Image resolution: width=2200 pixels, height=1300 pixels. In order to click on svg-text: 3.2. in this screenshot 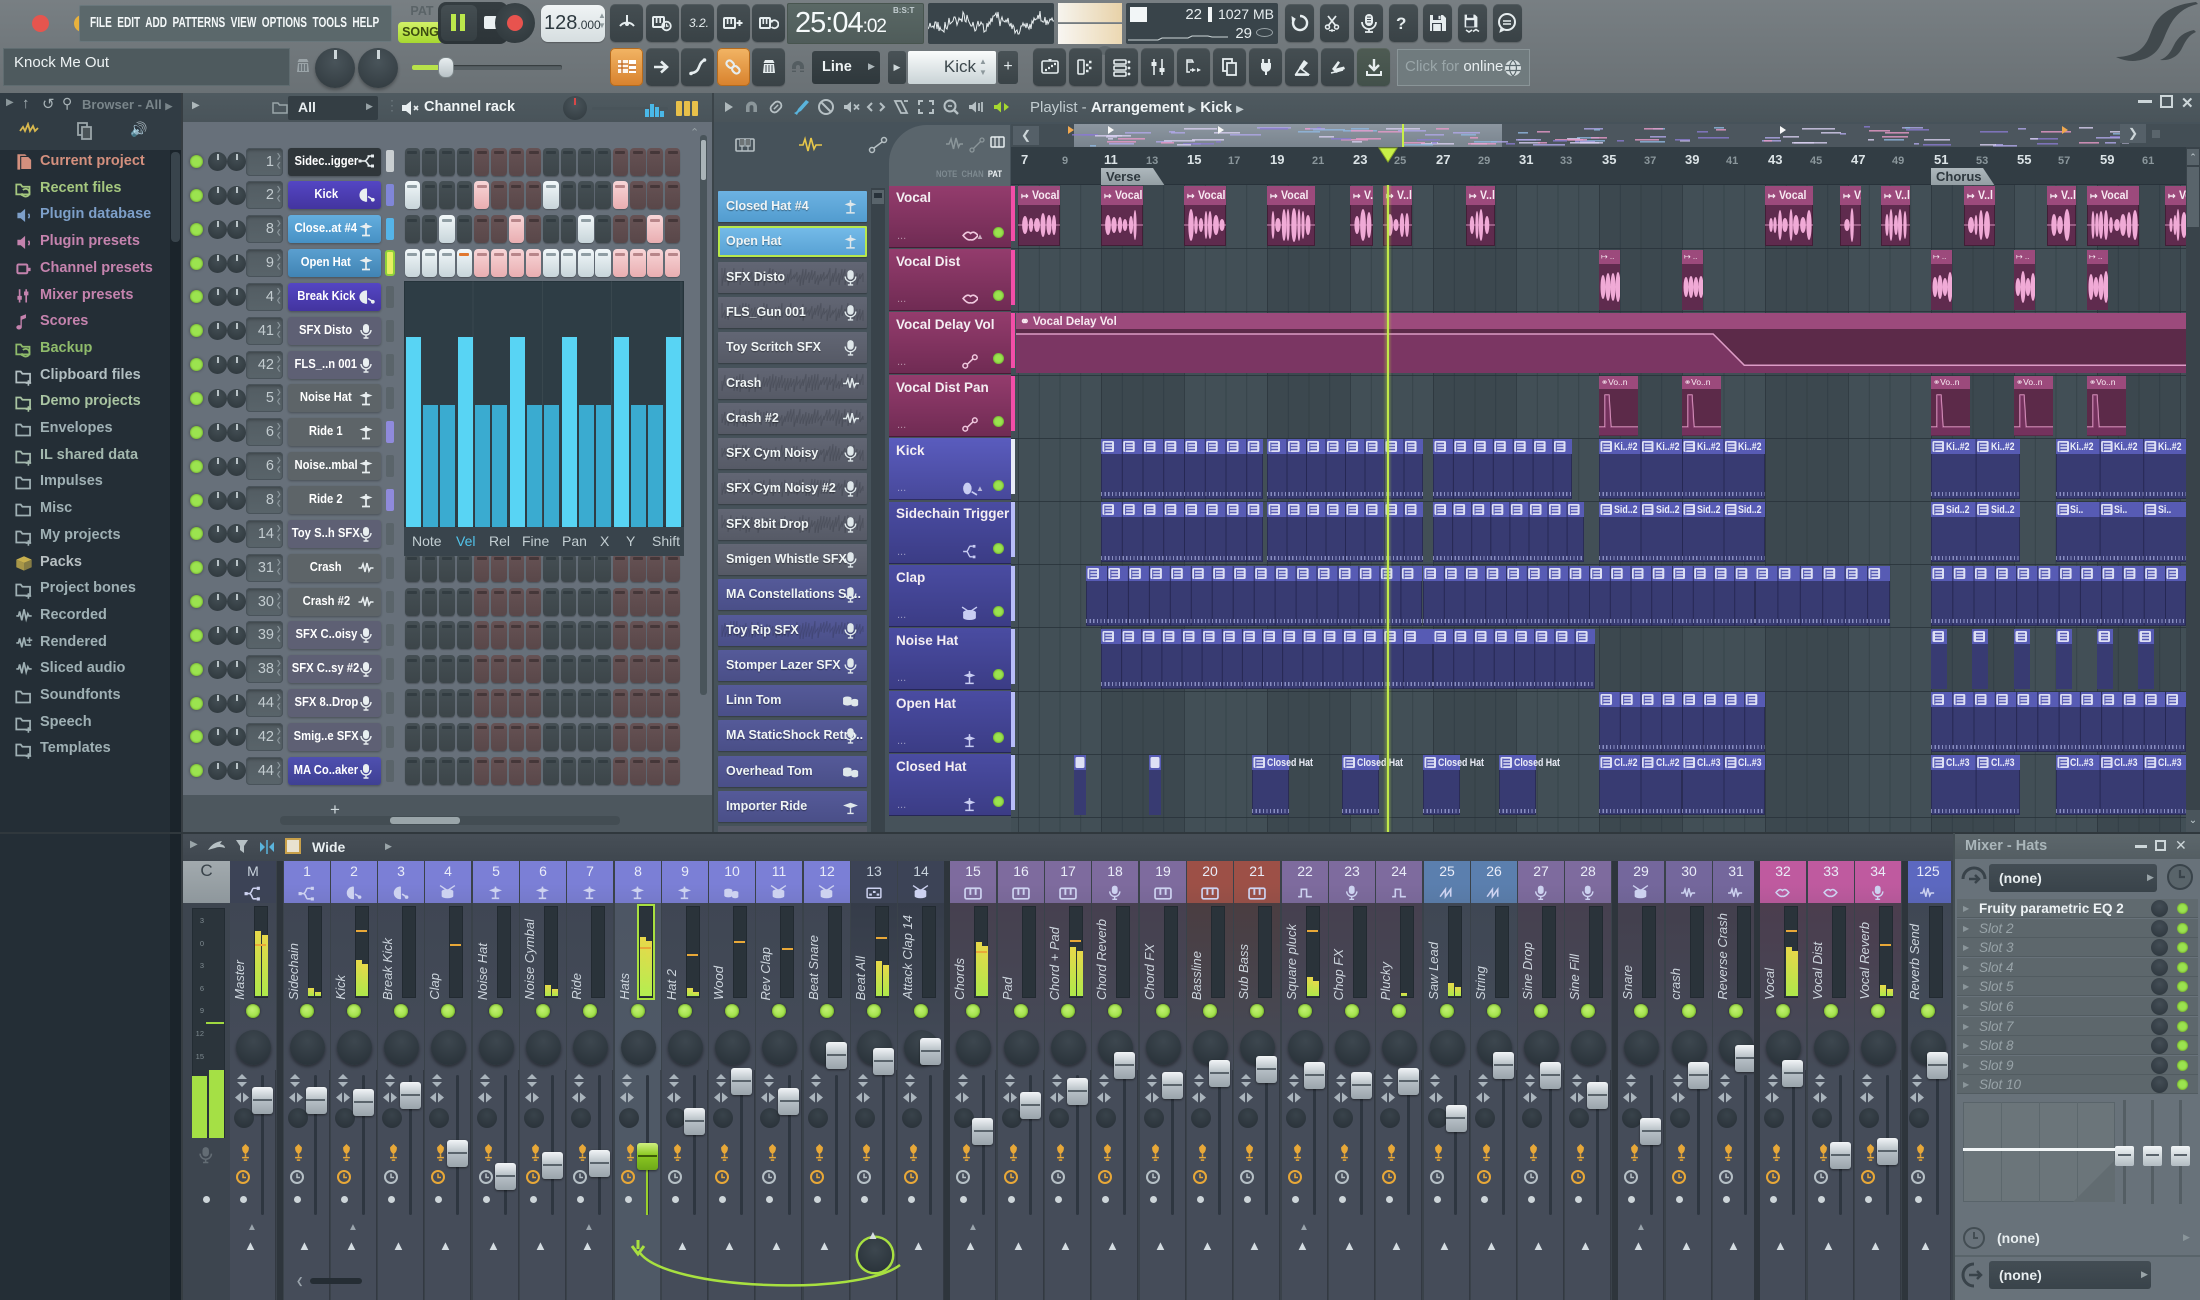, I will do `click(698, 23)`.